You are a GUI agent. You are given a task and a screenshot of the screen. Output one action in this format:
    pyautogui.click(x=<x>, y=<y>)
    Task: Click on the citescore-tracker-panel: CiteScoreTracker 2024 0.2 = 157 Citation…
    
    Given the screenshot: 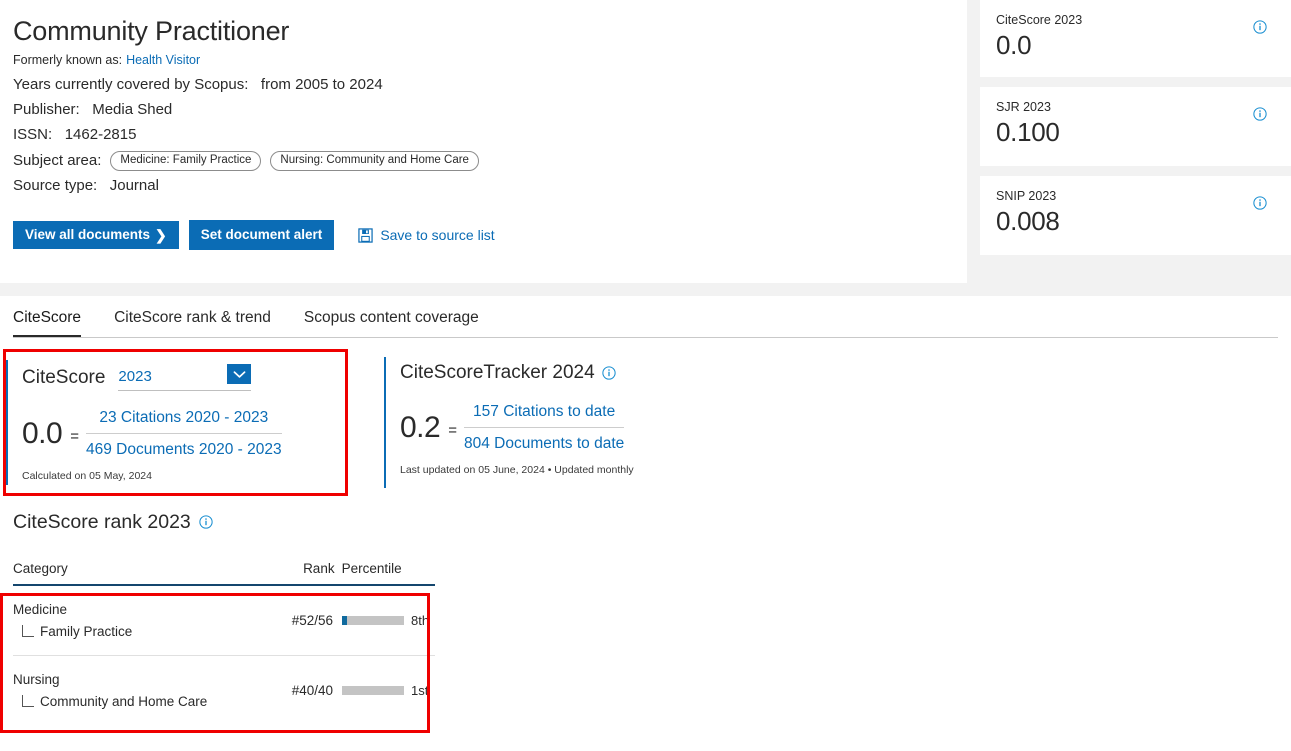 What is the action you would take?
    pyautogui.click(x=549, y=422)
    